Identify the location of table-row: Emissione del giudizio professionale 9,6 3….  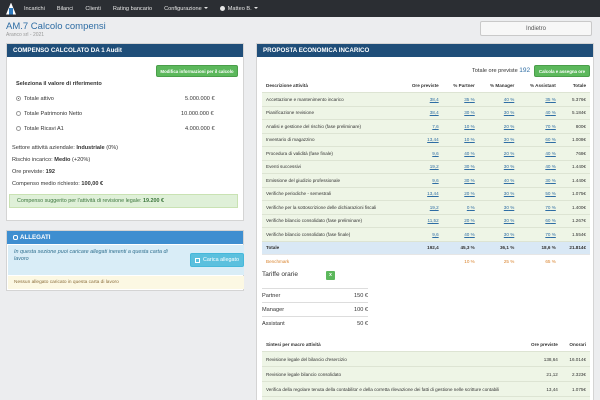
(426, 180).